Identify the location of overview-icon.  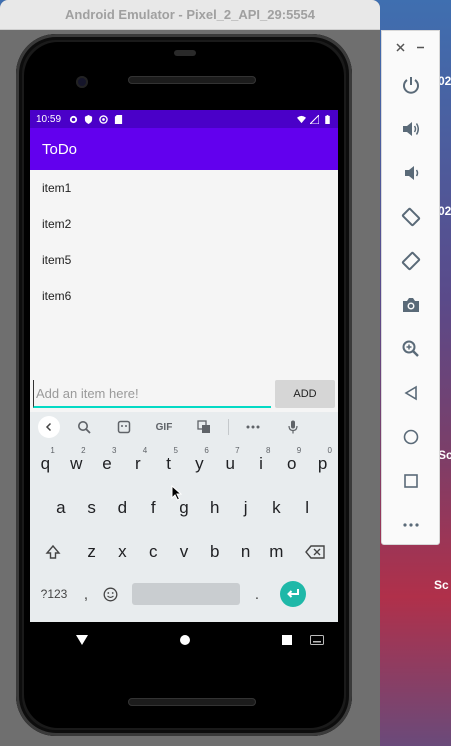
(410, 481).